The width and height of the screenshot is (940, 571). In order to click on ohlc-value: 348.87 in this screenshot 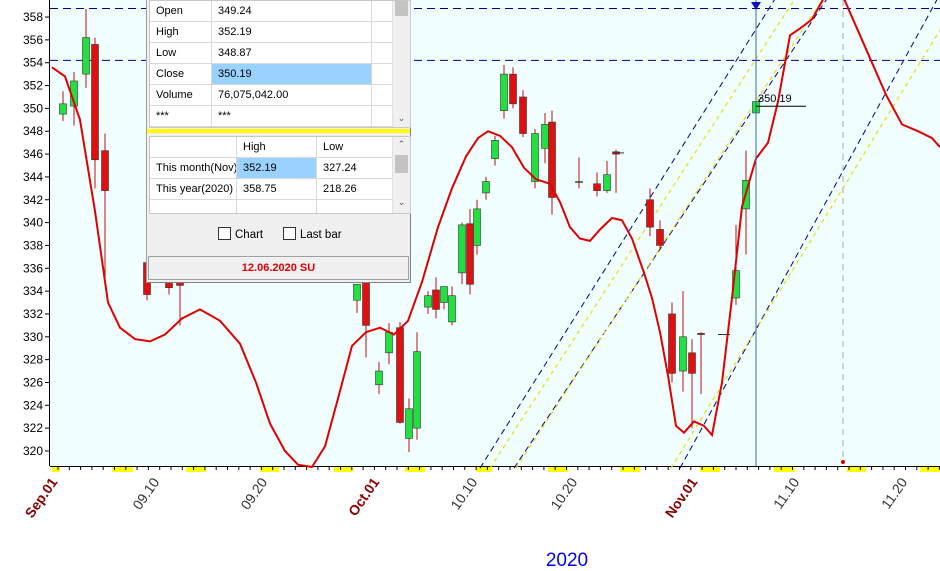, I will do `click(292, 53)`.